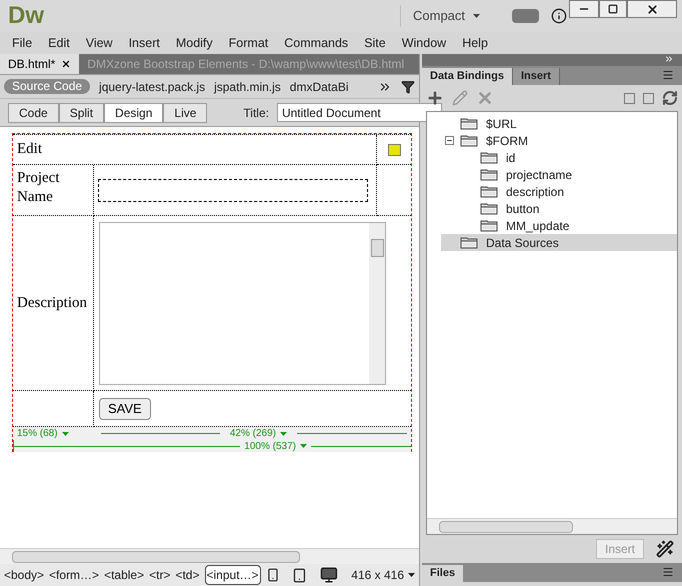 The width and height of the screenshot is (682, 586). What do you see at coordinates (559, 174) in the screenshot?
I see `tree-item: projectname` at bounding box center [559, 174].